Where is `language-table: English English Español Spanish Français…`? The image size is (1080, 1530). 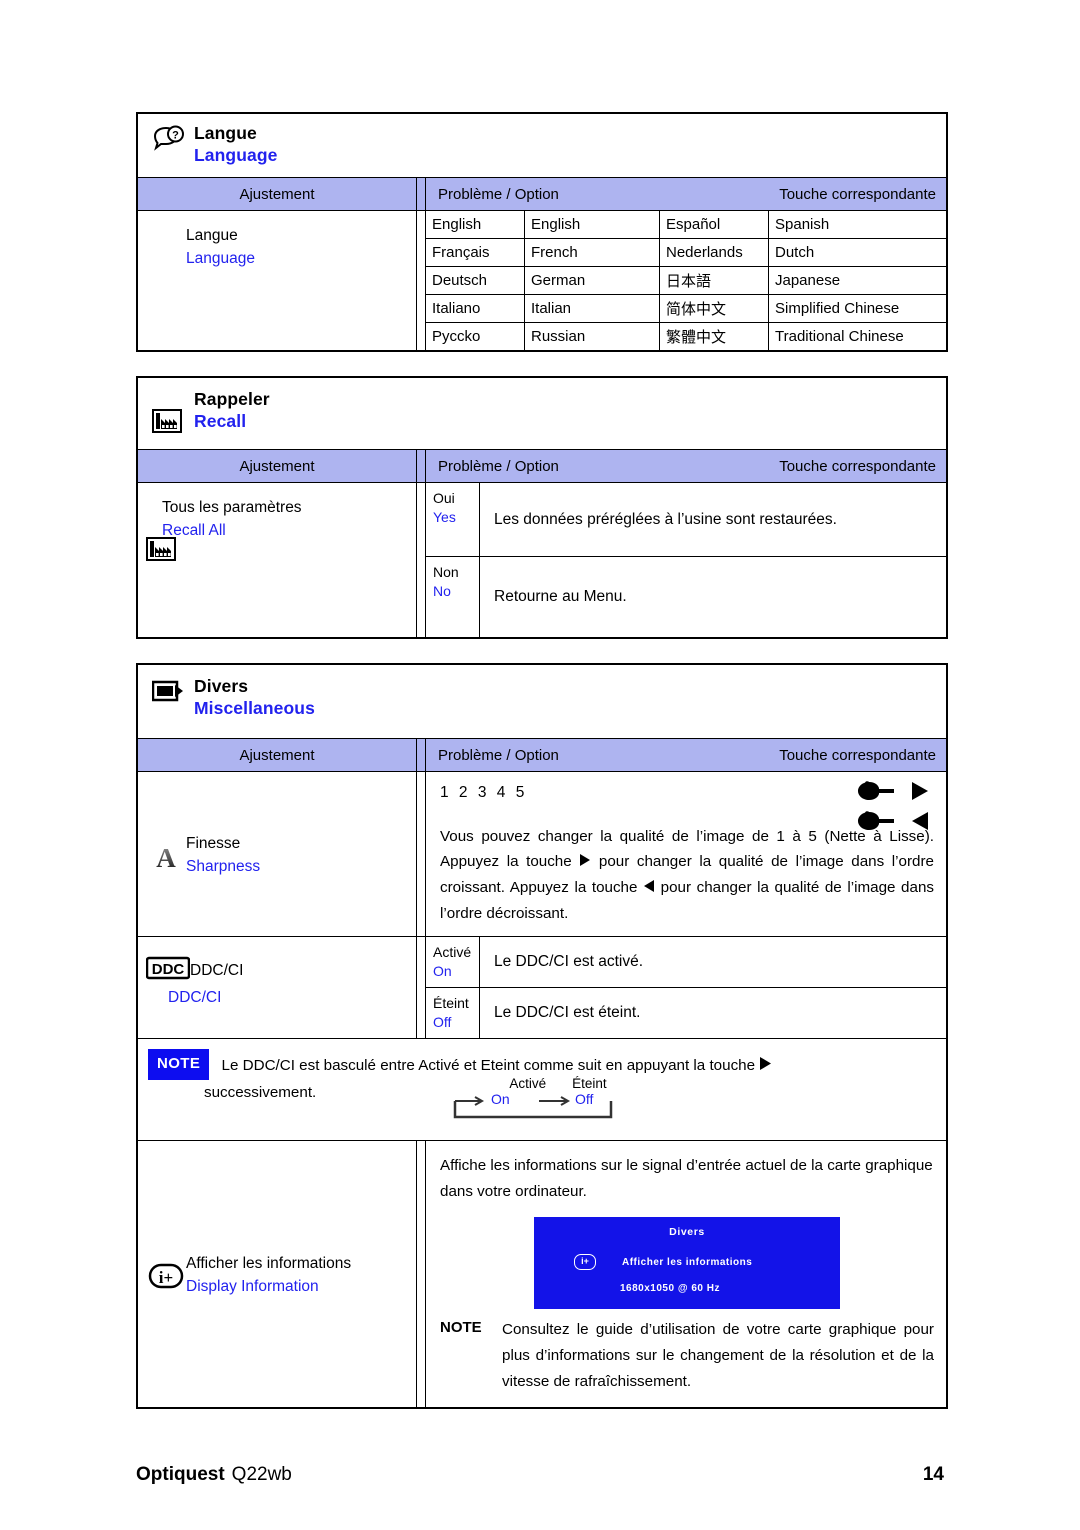
language-table: English English Español Spanish Français… is located at coordinates (686, 280).